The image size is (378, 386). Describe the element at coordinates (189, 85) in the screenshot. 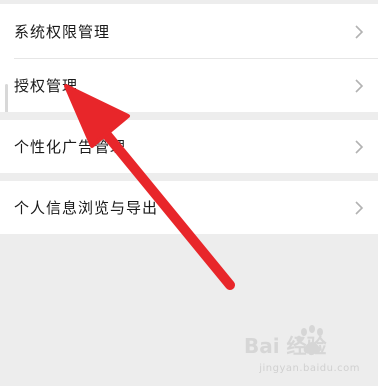

I see `menu-item-authorization: 授权管理` at that location.